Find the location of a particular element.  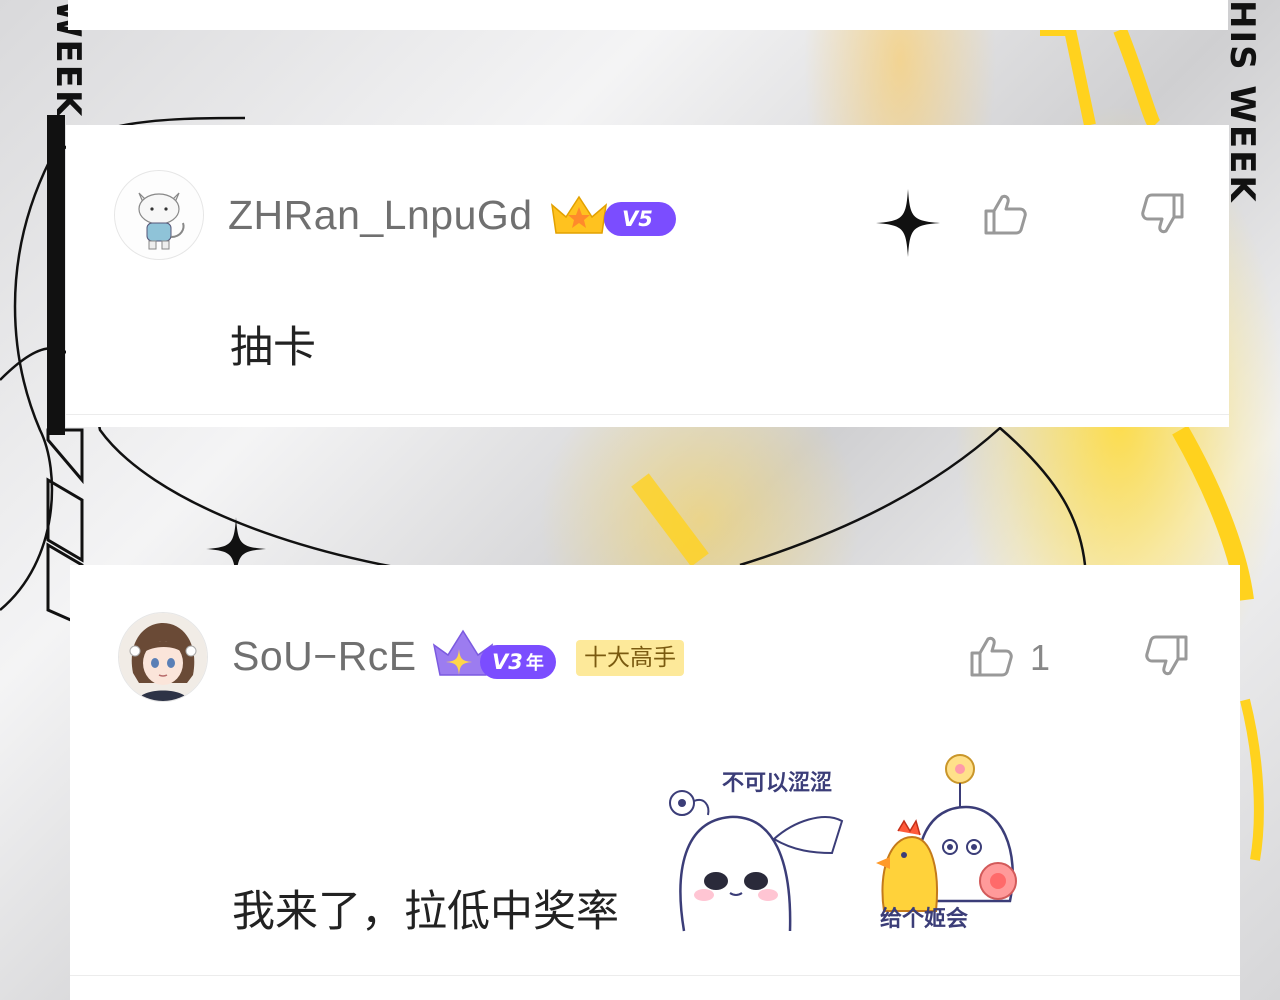

username: SoU−RcE is located at coordinates (324, 656).